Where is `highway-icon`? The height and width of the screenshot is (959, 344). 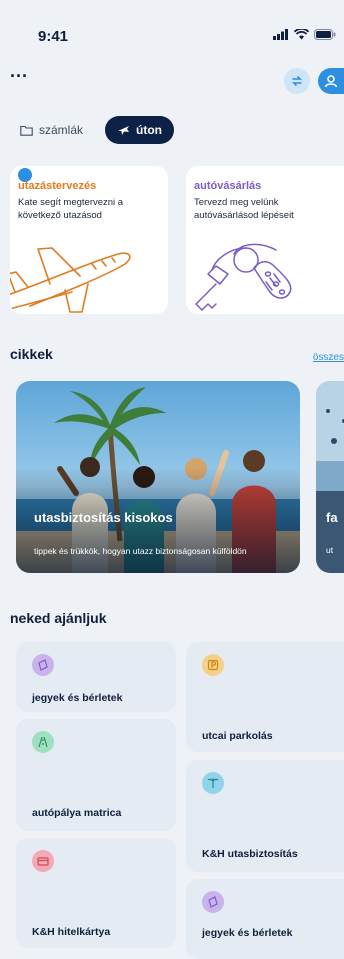 highway-icon is located at coordinates (43, 742).